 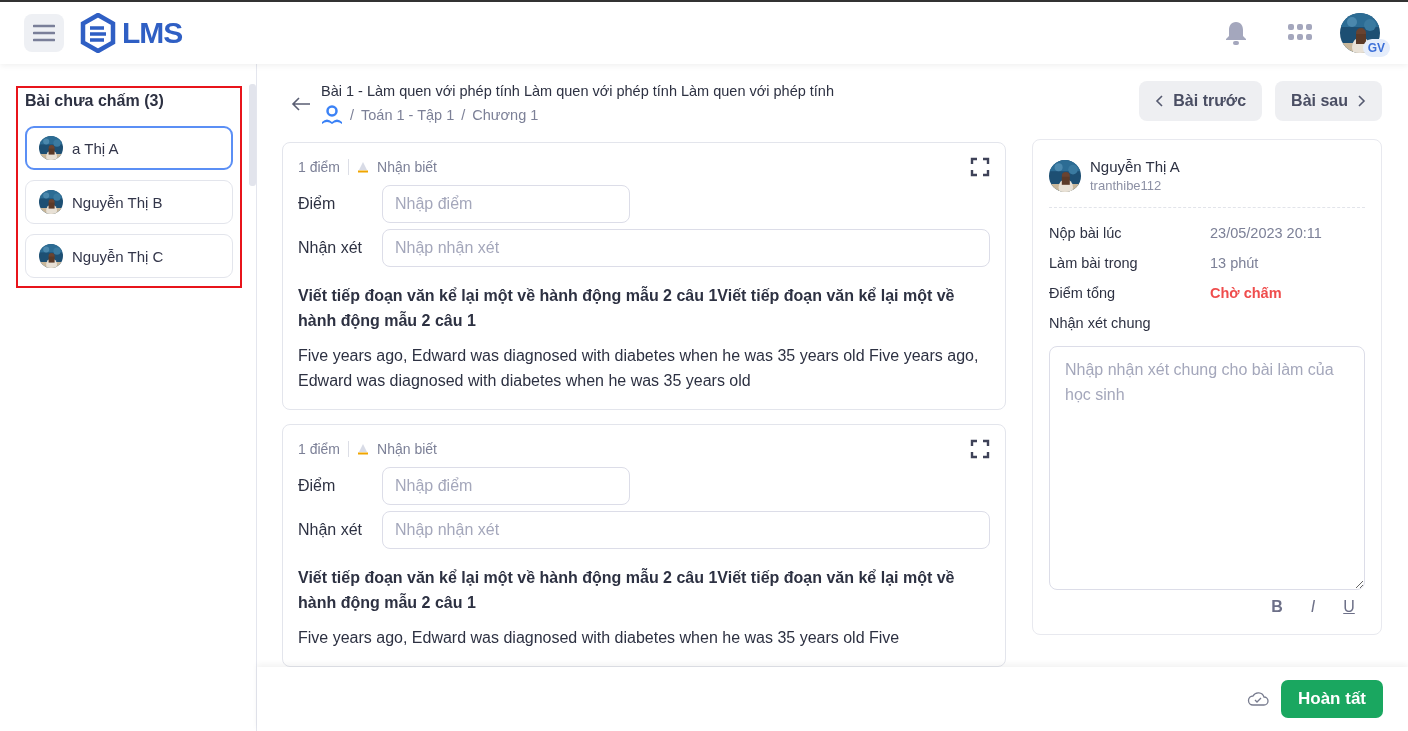 What do you see at coordinates (1100, 323) in the screenshot?
I see `general-comment-label: Nhận xét chung` at bounding box center [1100, 323].